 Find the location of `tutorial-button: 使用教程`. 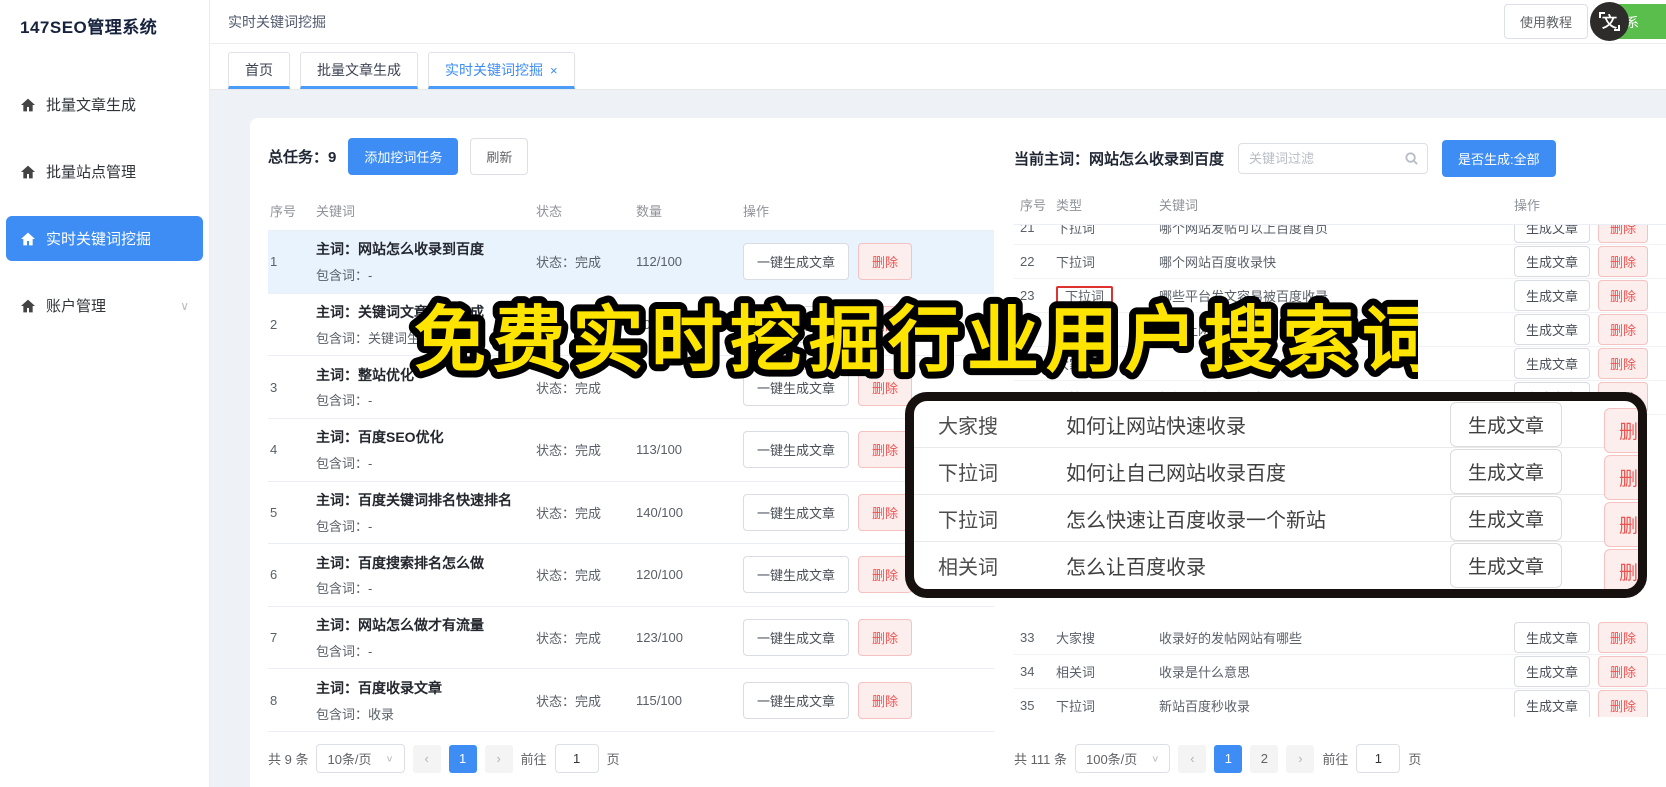

tutorial-button: 使用教程 is located at coordinates (1545, 21).